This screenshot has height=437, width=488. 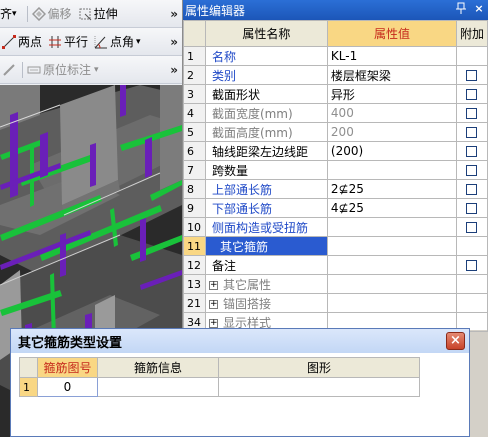 I want to click on close-icon: ×, so click(x=479, y=8).